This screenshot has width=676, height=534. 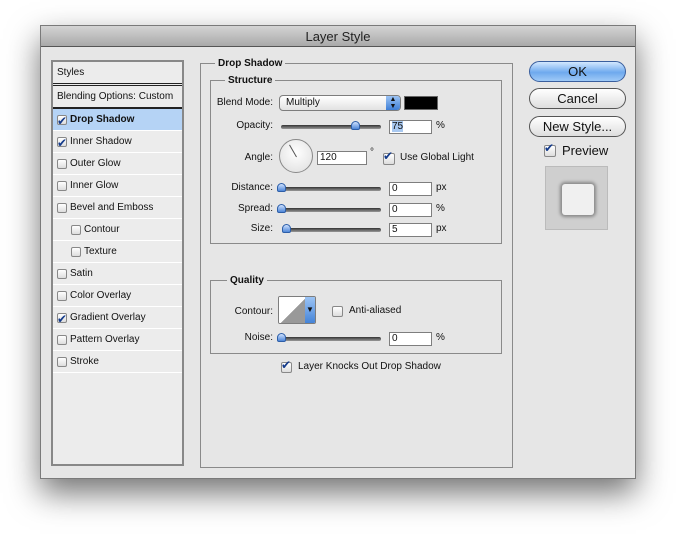 What do you see at coordinates (286, 228) in the screenshot?
I see `size-slider-thumb` at bounding box center [286, 228].